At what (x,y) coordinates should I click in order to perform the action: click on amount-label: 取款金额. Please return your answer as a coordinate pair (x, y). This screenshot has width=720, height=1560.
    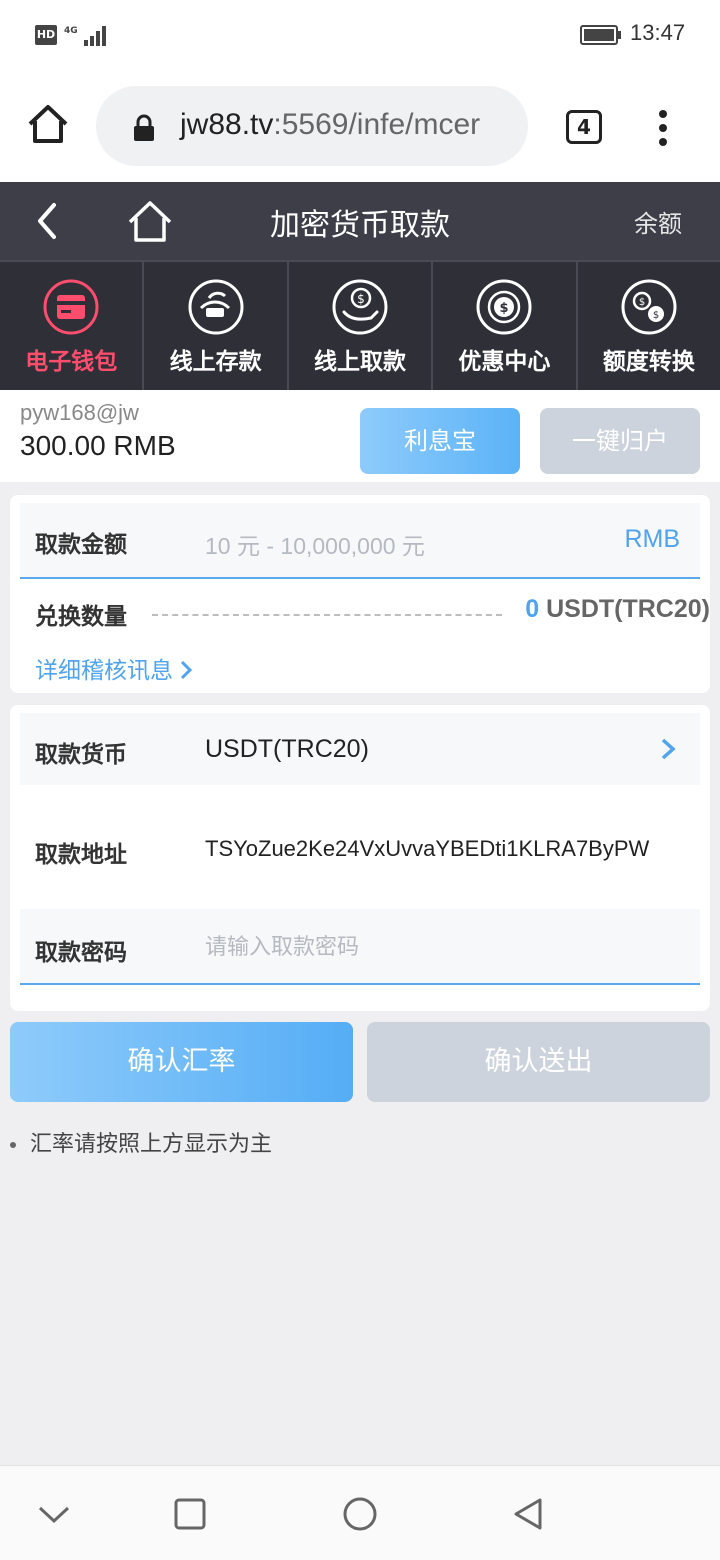
    Looking at the image, I should click on (81, 545).